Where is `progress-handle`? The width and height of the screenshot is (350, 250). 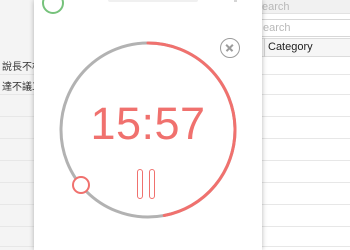 progress-handle is located at coordinates (81, 185).